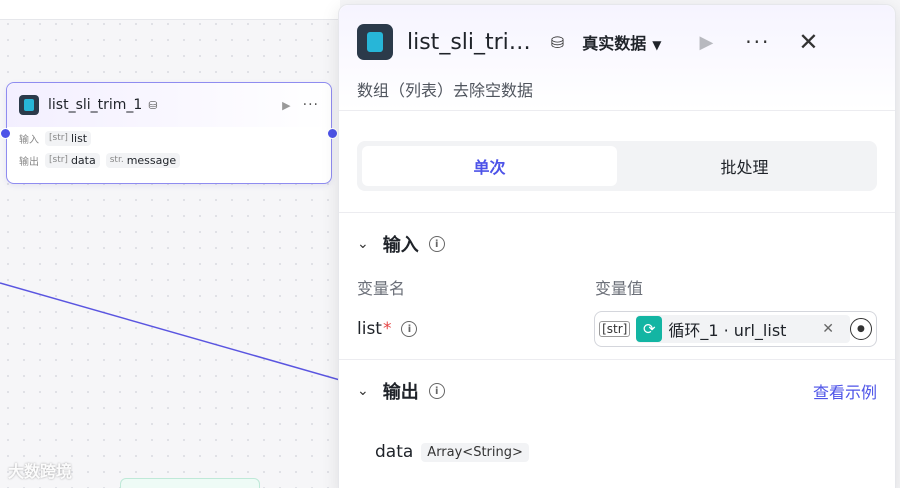  Describe the element at coordinates (860, 329) in the screenshot. I see `variable-picker-icon: ●` at that location.